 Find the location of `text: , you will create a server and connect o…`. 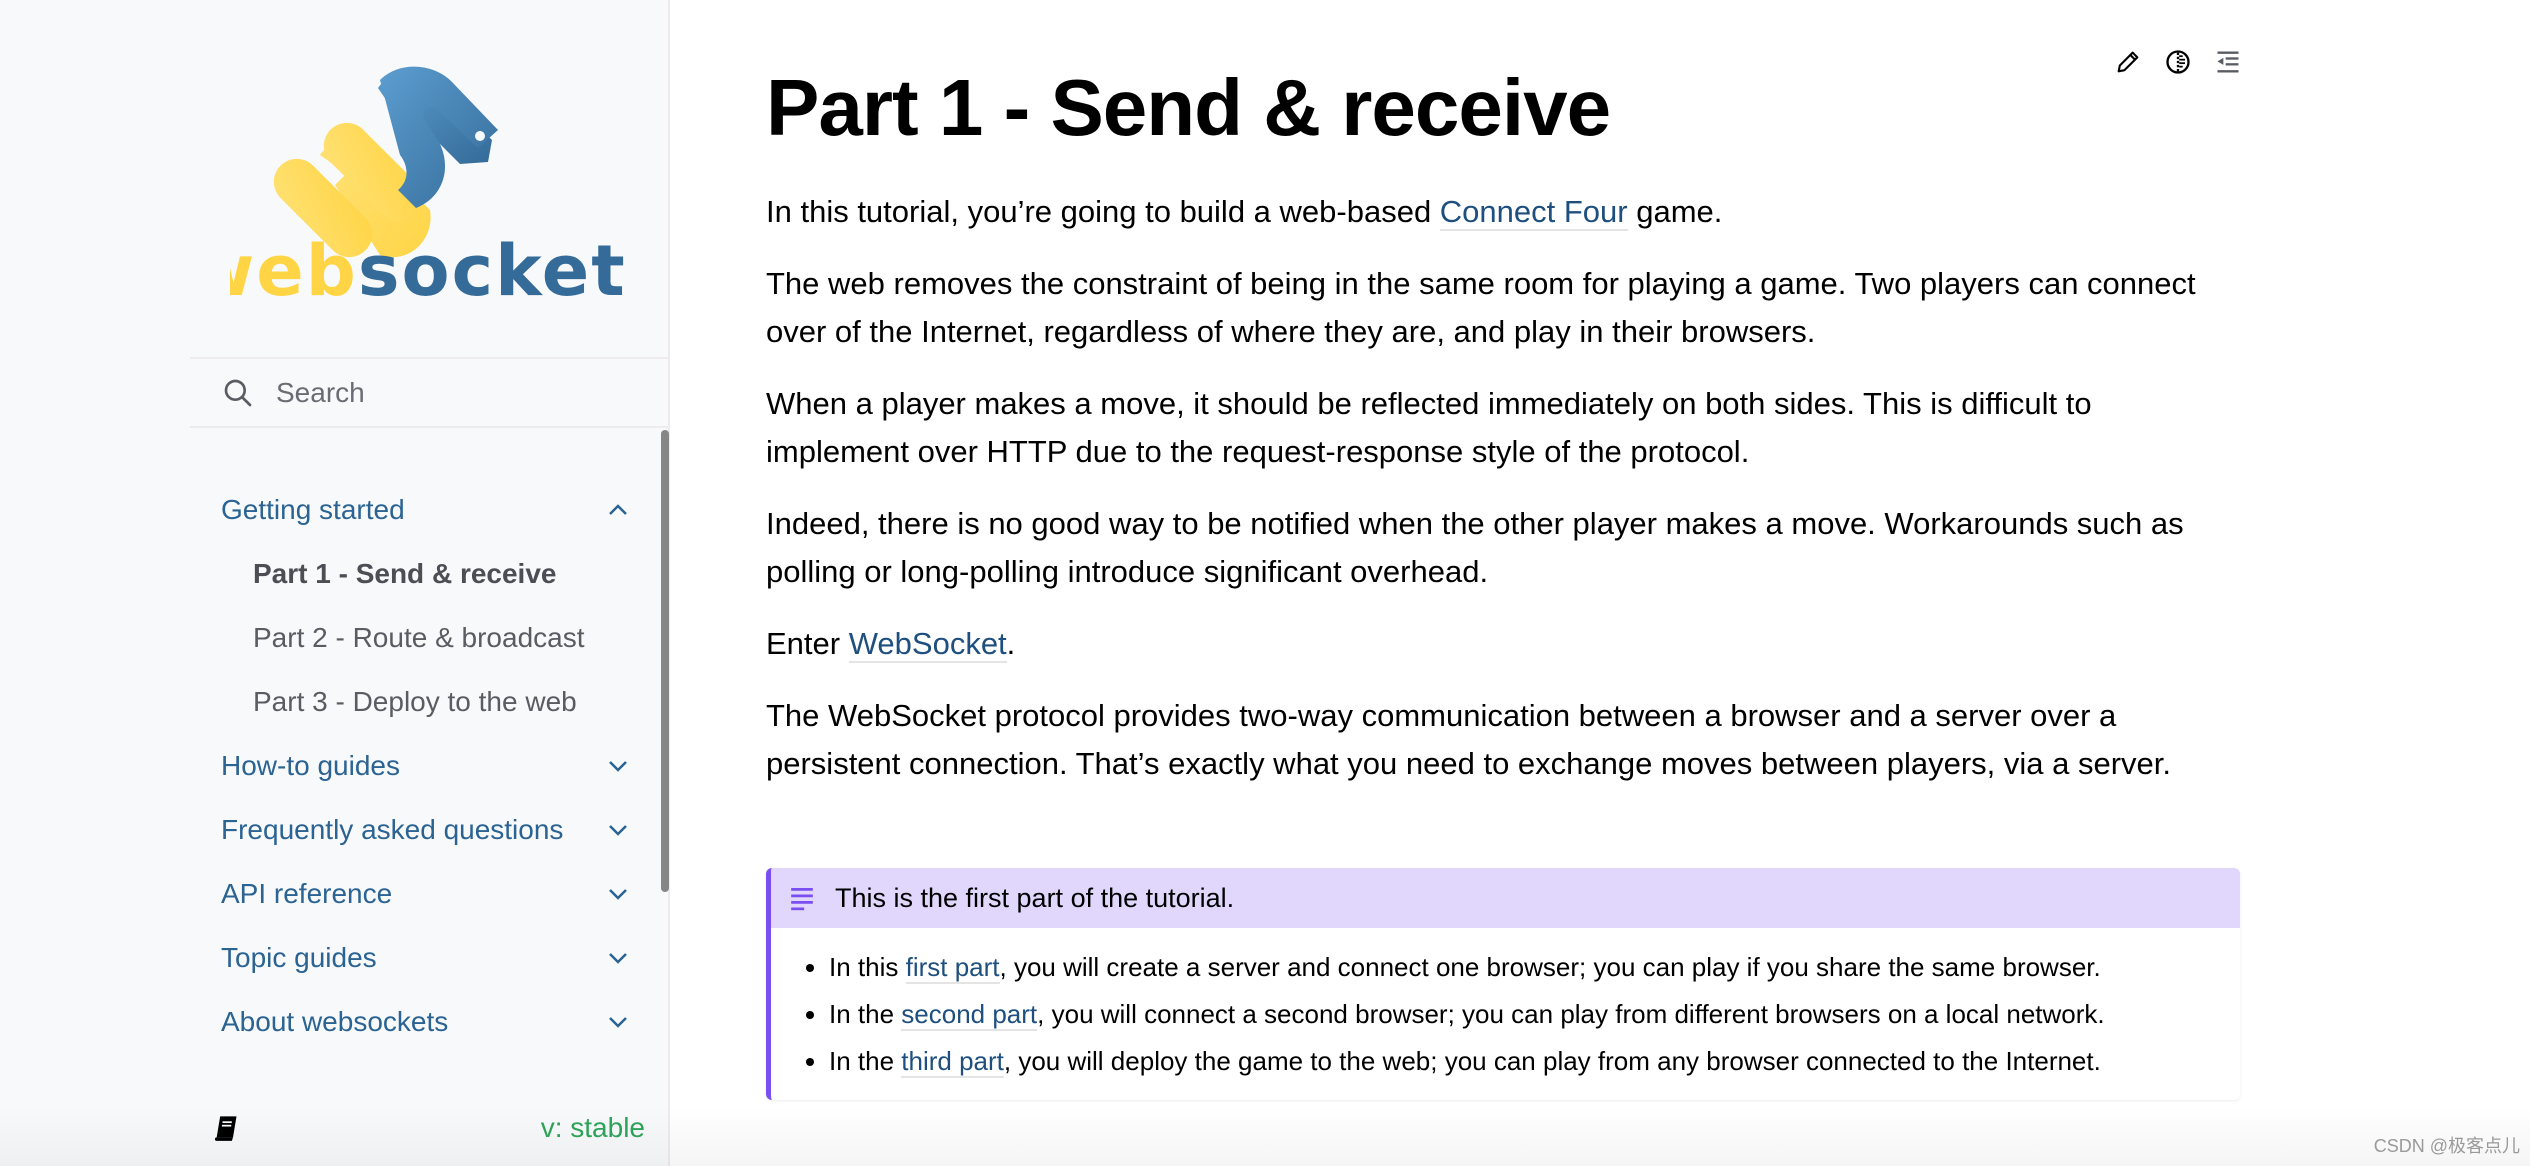

text: , you will create a server and connect o… is located at coordinates (1550, 967).